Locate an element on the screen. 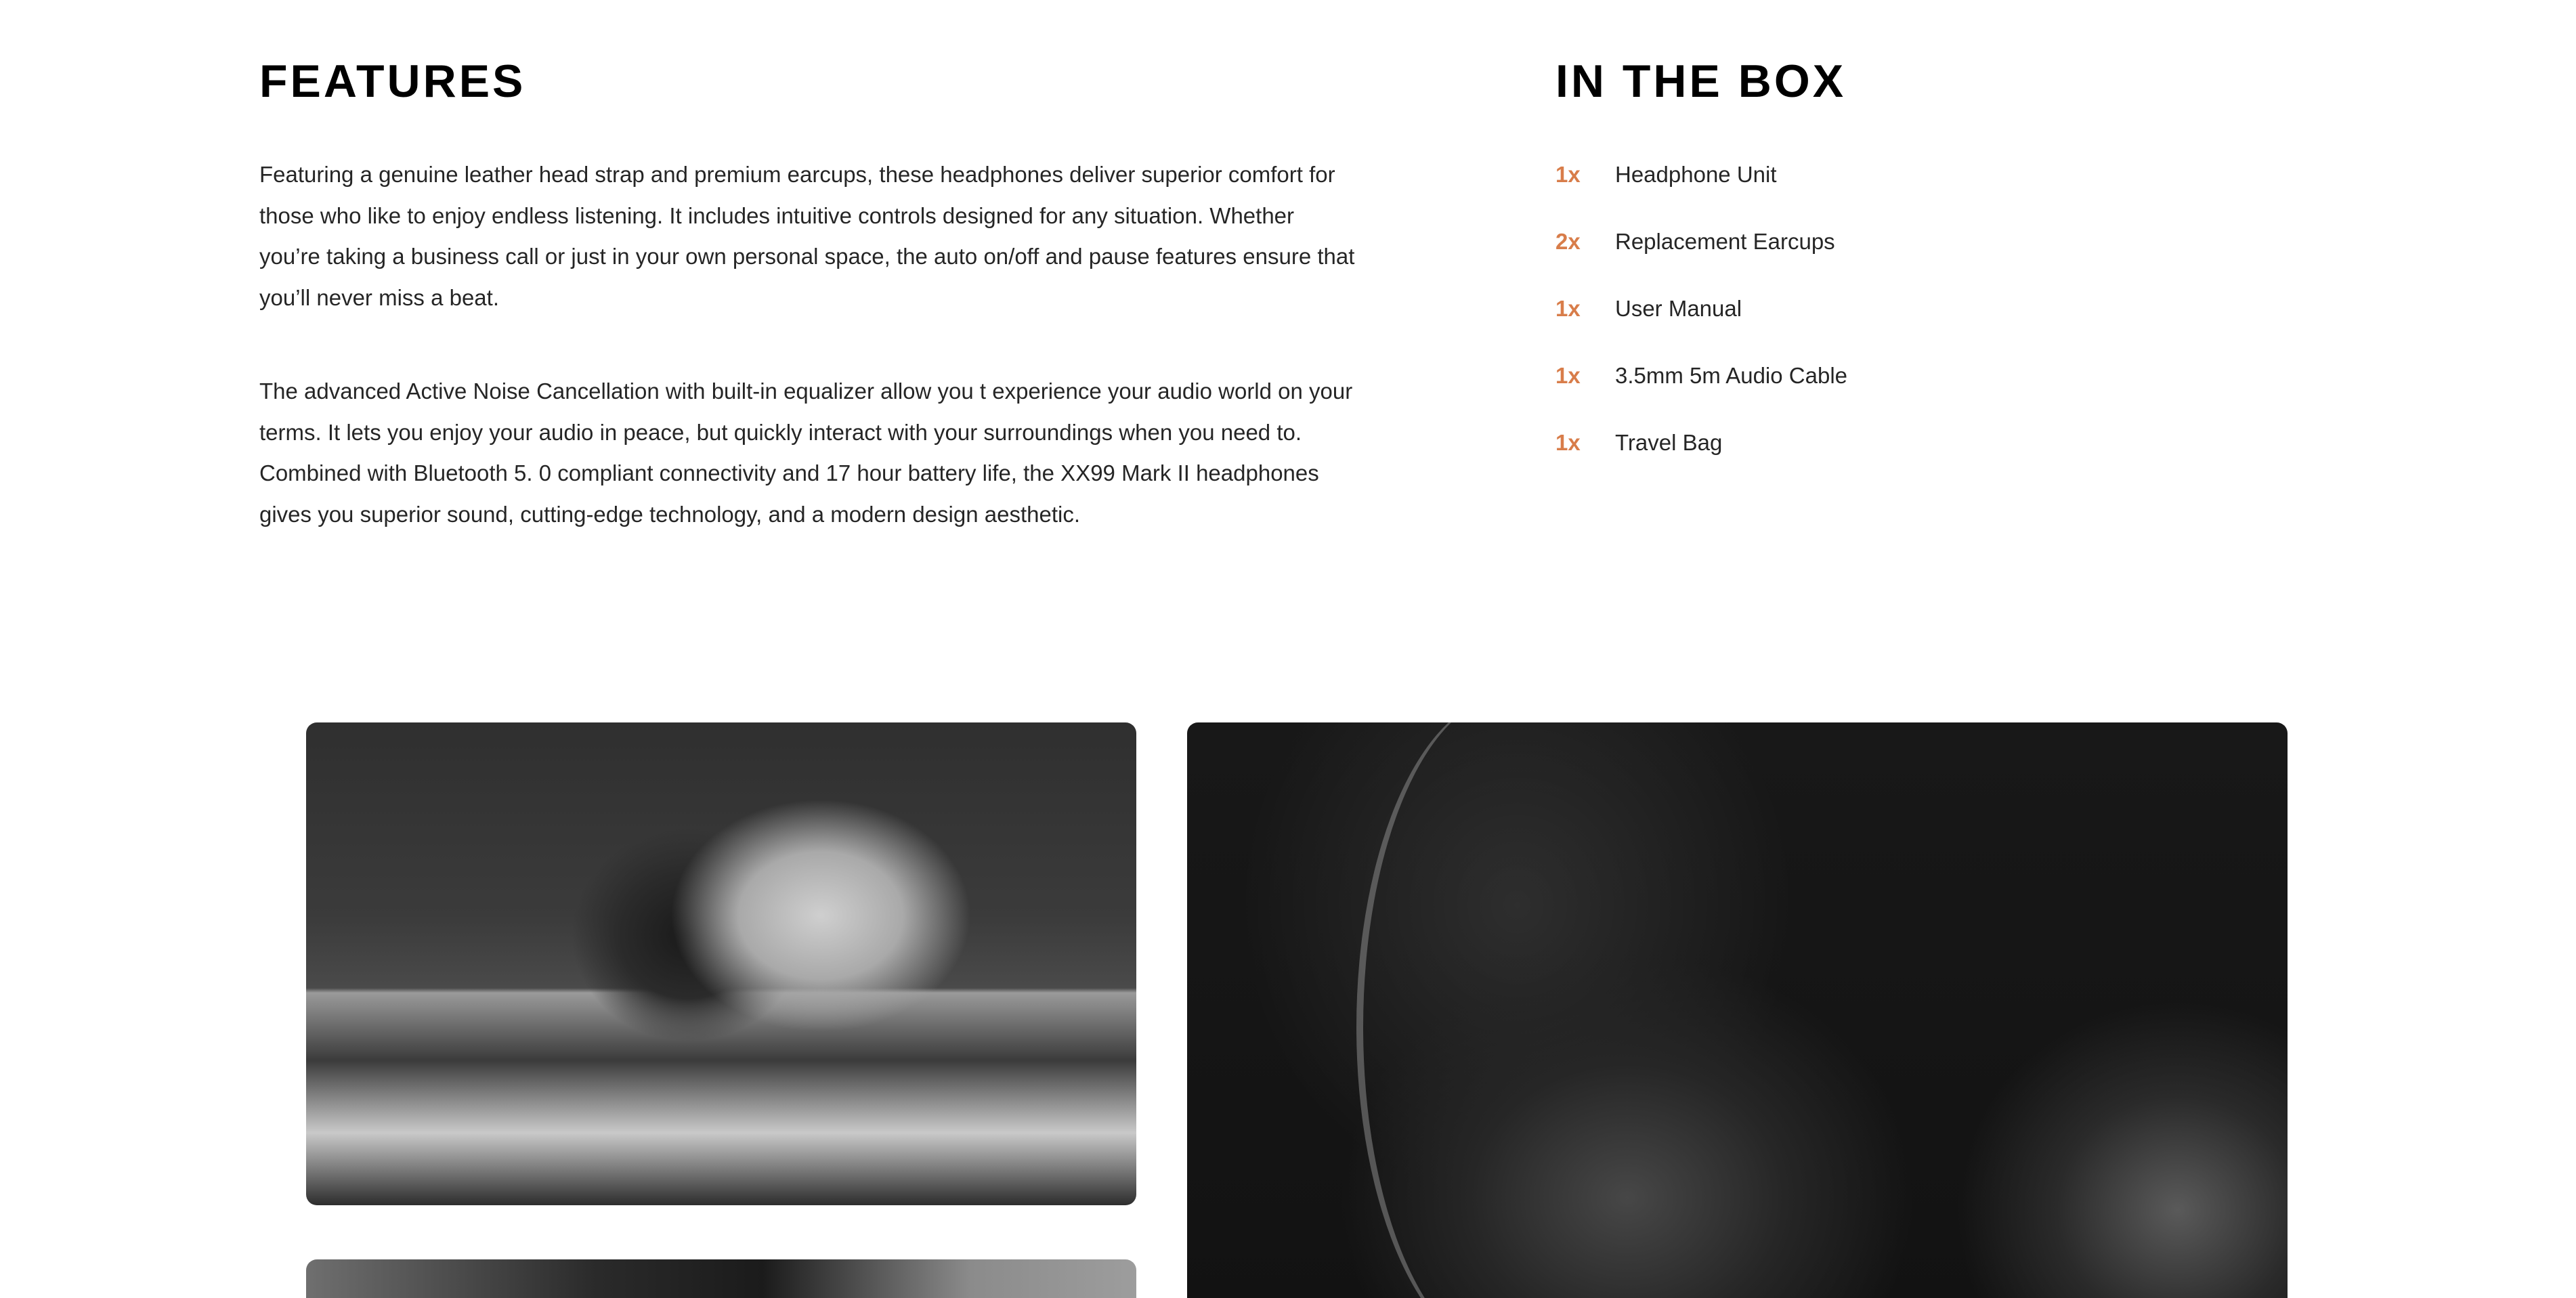  list-item: 1x Travel Bag is located at coordinates (1860, 456).